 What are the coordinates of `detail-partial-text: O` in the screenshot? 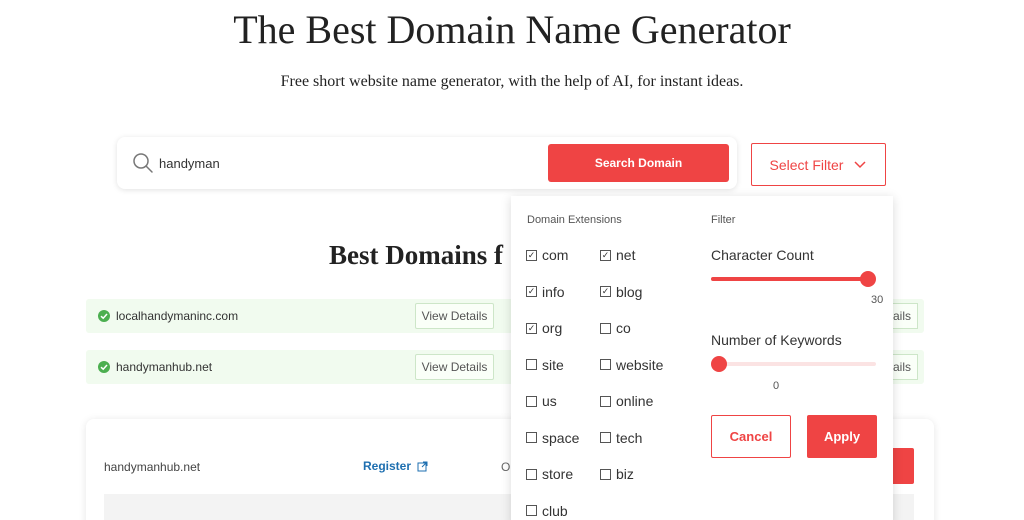 It's located at (506, 467).